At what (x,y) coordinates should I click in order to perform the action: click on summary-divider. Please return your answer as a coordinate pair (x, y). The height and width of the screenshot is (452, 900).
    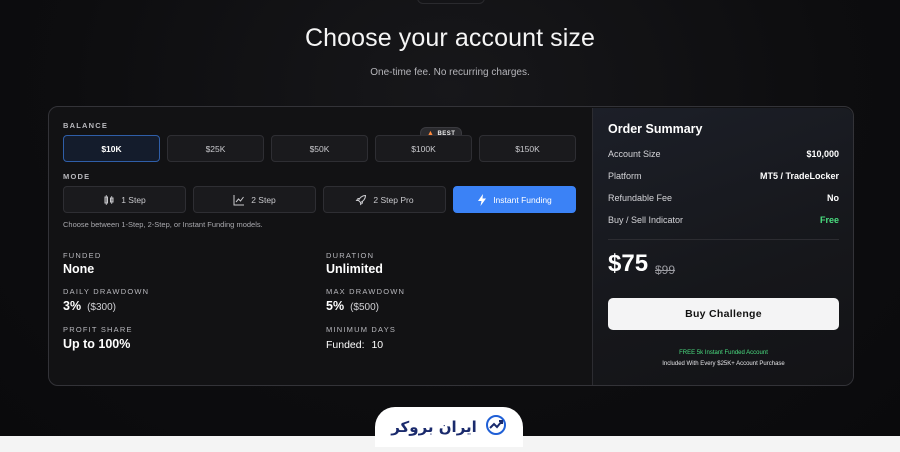
    Looking at the image, I should click on (723, 239).